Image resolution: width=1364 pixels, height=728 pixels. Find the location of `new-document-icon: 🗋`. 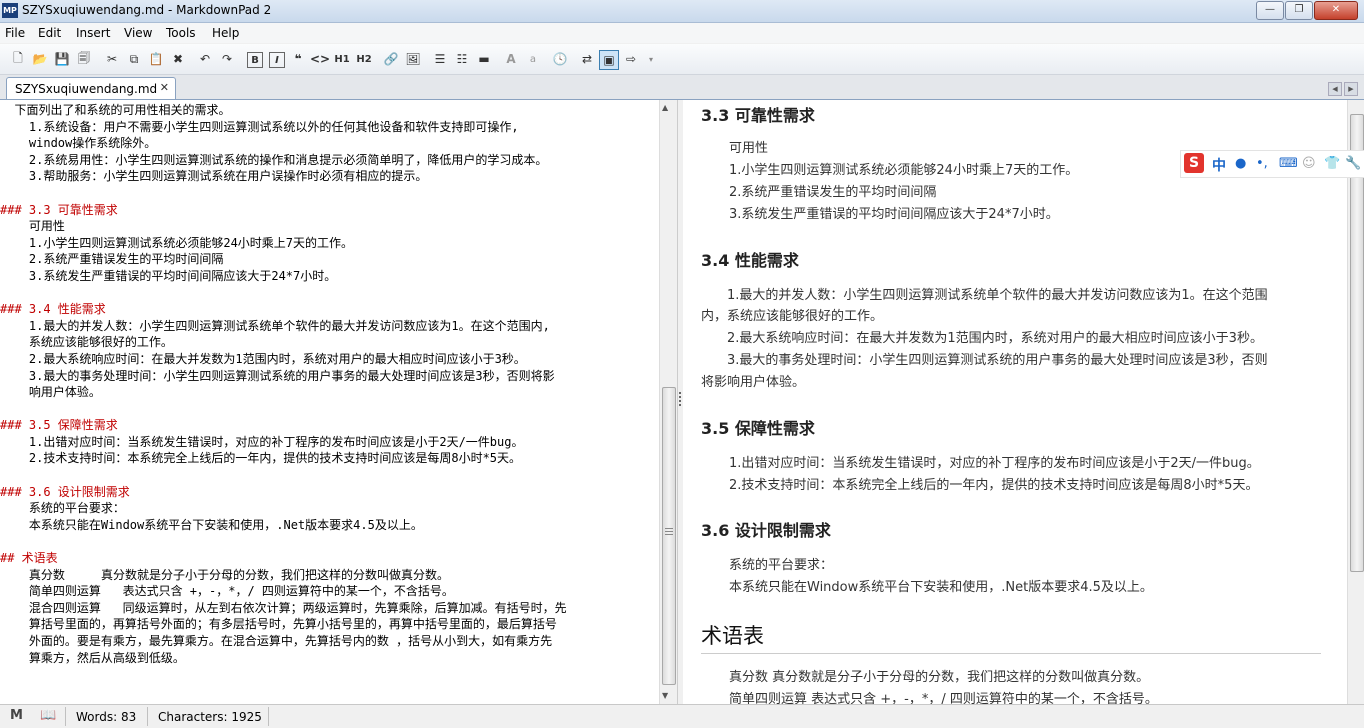

new-document-icon: 🗋 is located at coordinates (18, 59).